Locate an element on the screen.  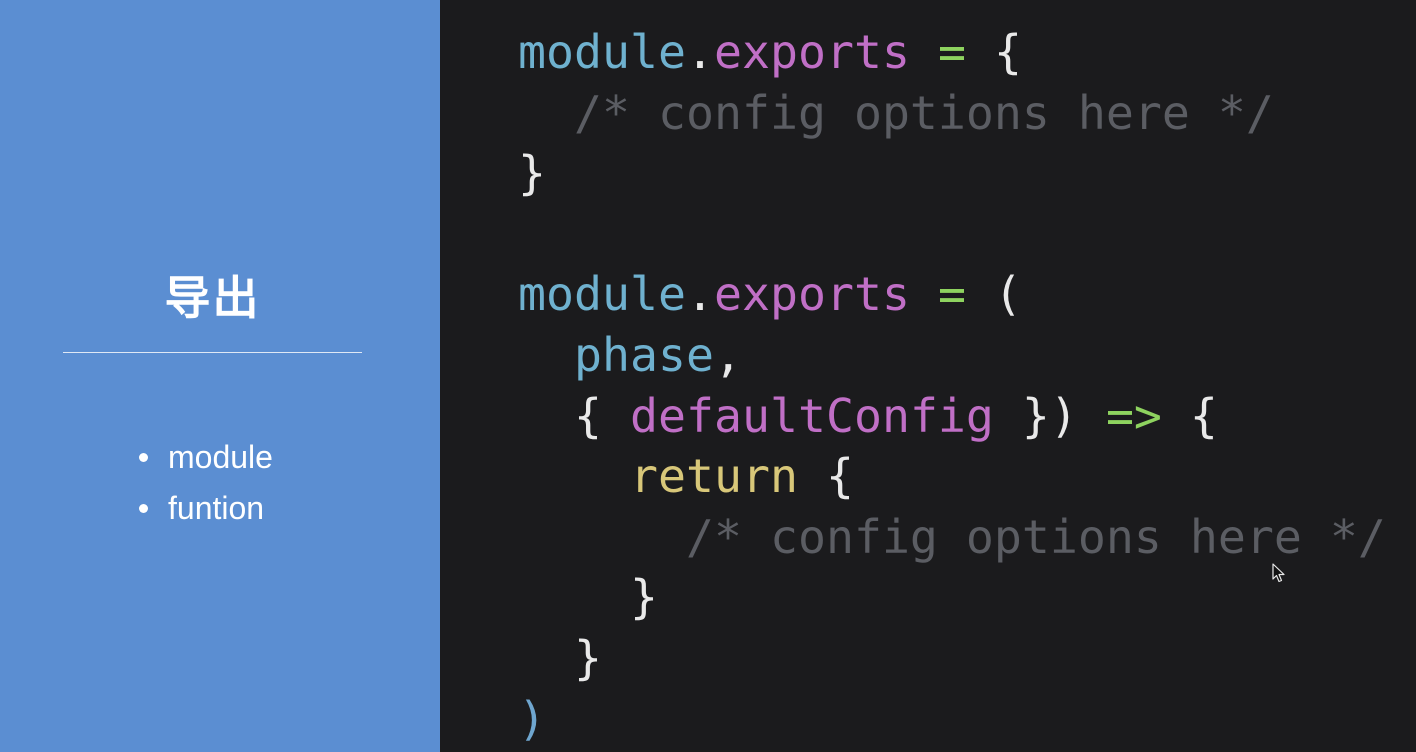
title-divider is located at coordinates (212, 352).